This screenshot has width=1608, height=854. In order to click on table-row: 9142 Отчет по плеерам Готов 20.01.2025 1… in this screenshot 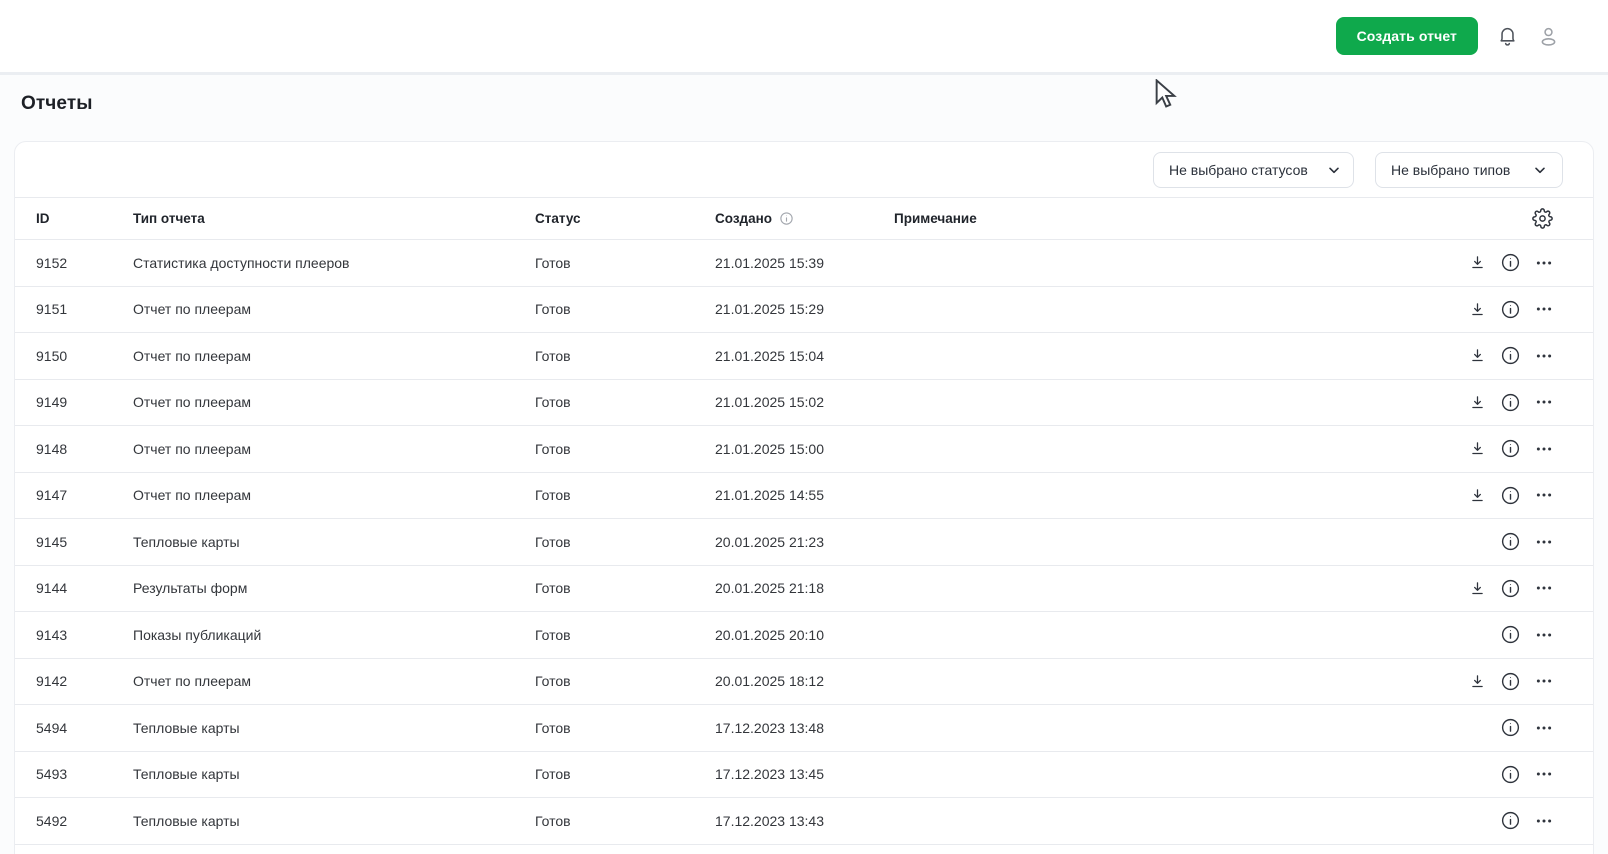, I will do `click(804, 682)`.